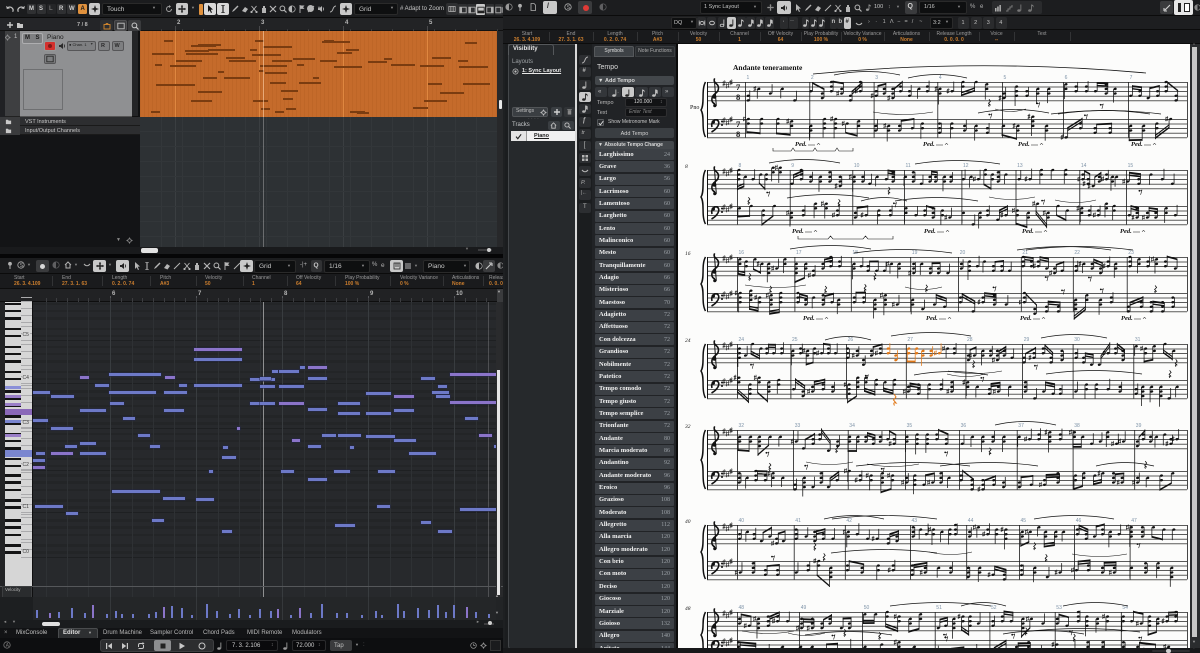  Describe the element at coordinates (1027, 340) in the screenshot. I see `svg-text: 29` at that location.